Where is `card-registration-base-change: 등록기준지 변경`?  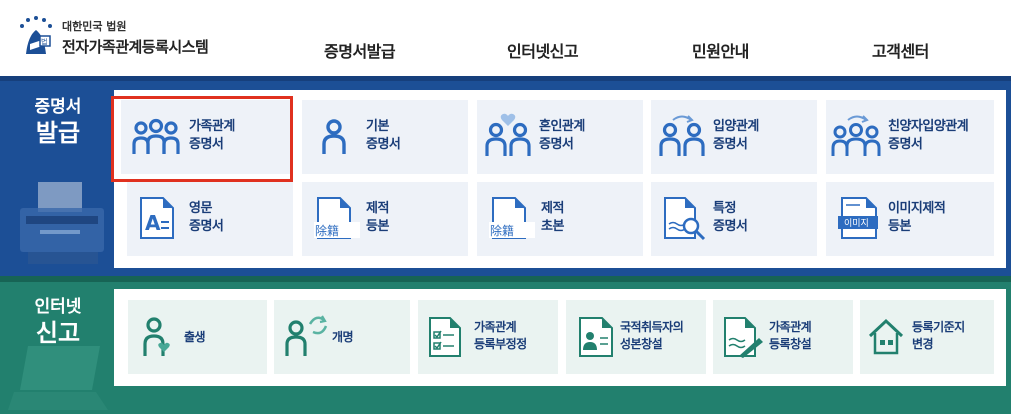 card-registration-base-change: 등록기준지 변경 is located at coordinates (927, 337).